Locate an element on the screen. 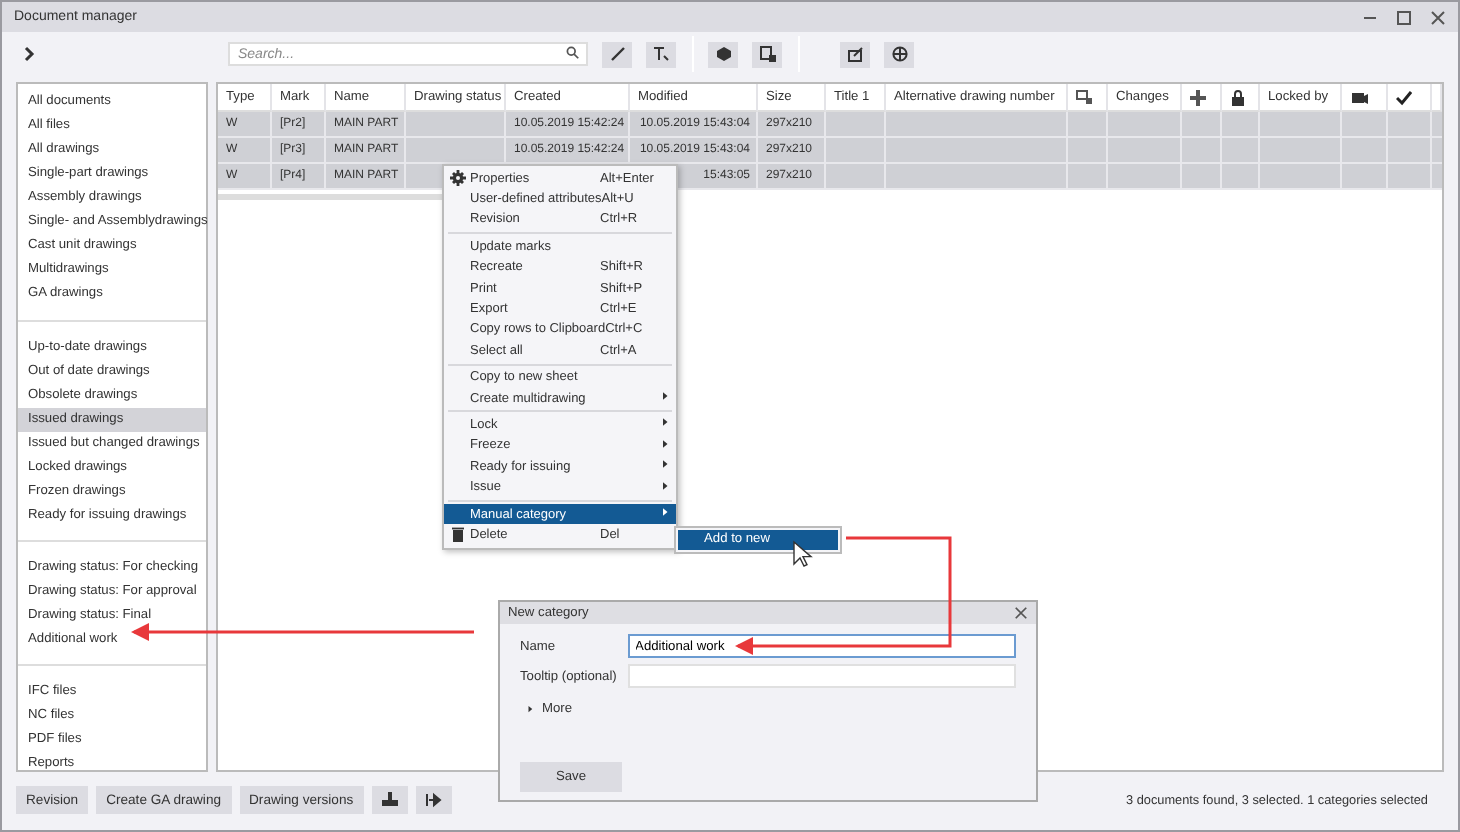  sheet-button is located at coordinates (767, 54).